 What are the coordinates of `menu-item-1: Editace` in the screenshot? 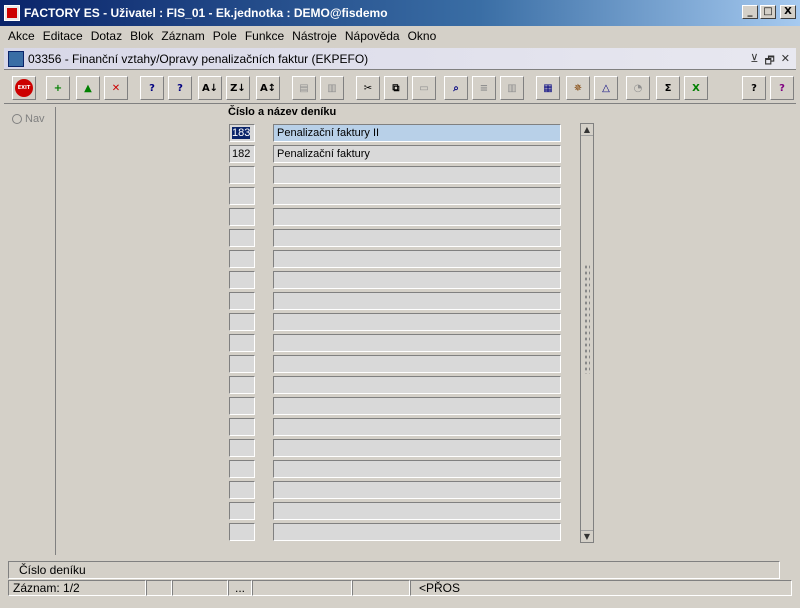 It's located at (63, 36).